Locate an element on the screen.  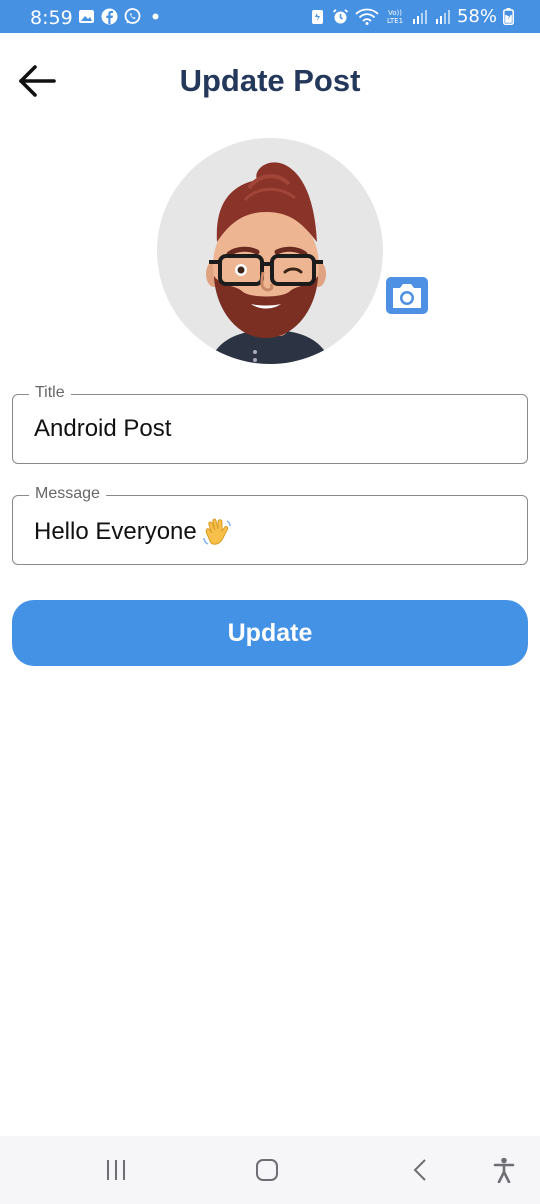
change-photo-button is located at coordinates (407, 295).